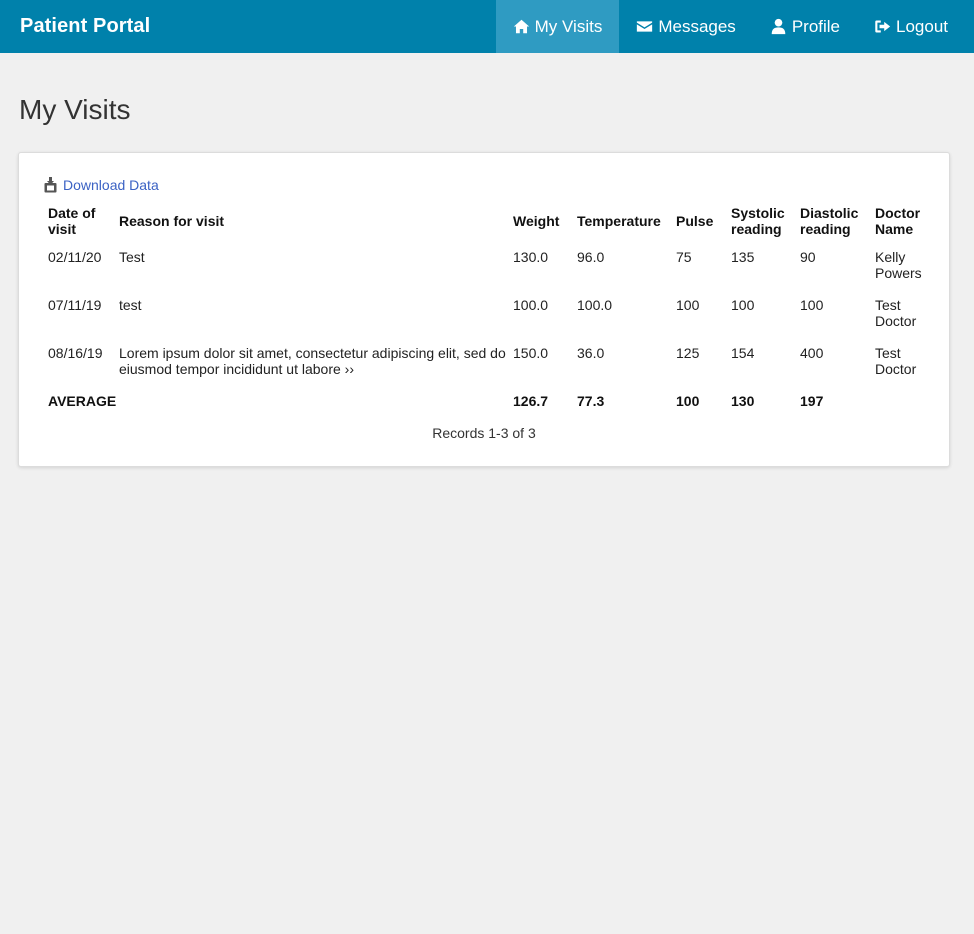  What do you see at coordinates (812, 305) in the screenshot?
I see `cell-diastolic: 100` at bounding box center [812, 305].